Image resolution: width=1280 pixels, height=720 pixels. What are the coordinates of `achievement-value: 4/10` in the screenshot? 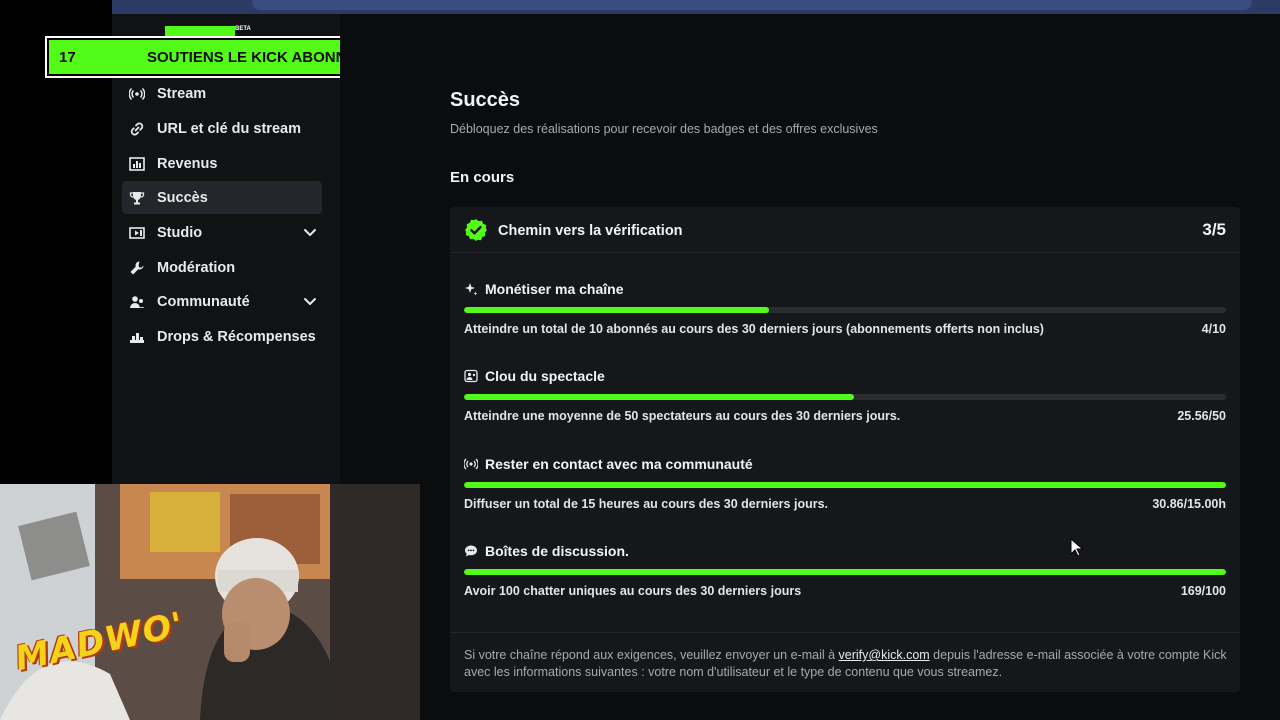 It's located at (1213, 329).